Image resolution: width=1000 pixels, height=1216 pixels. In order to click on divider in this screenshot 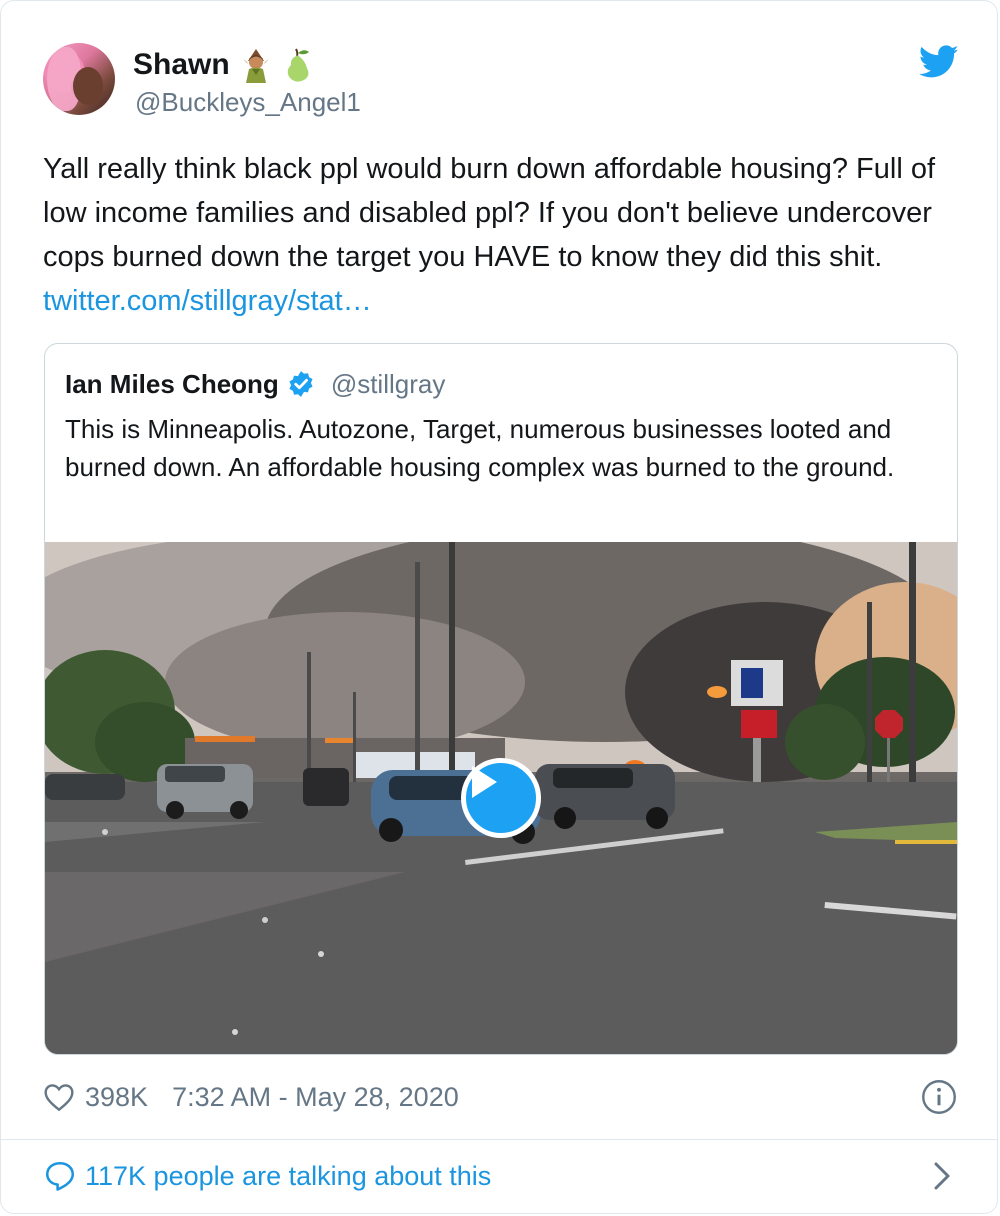, I will do `click(499, 1139)`.